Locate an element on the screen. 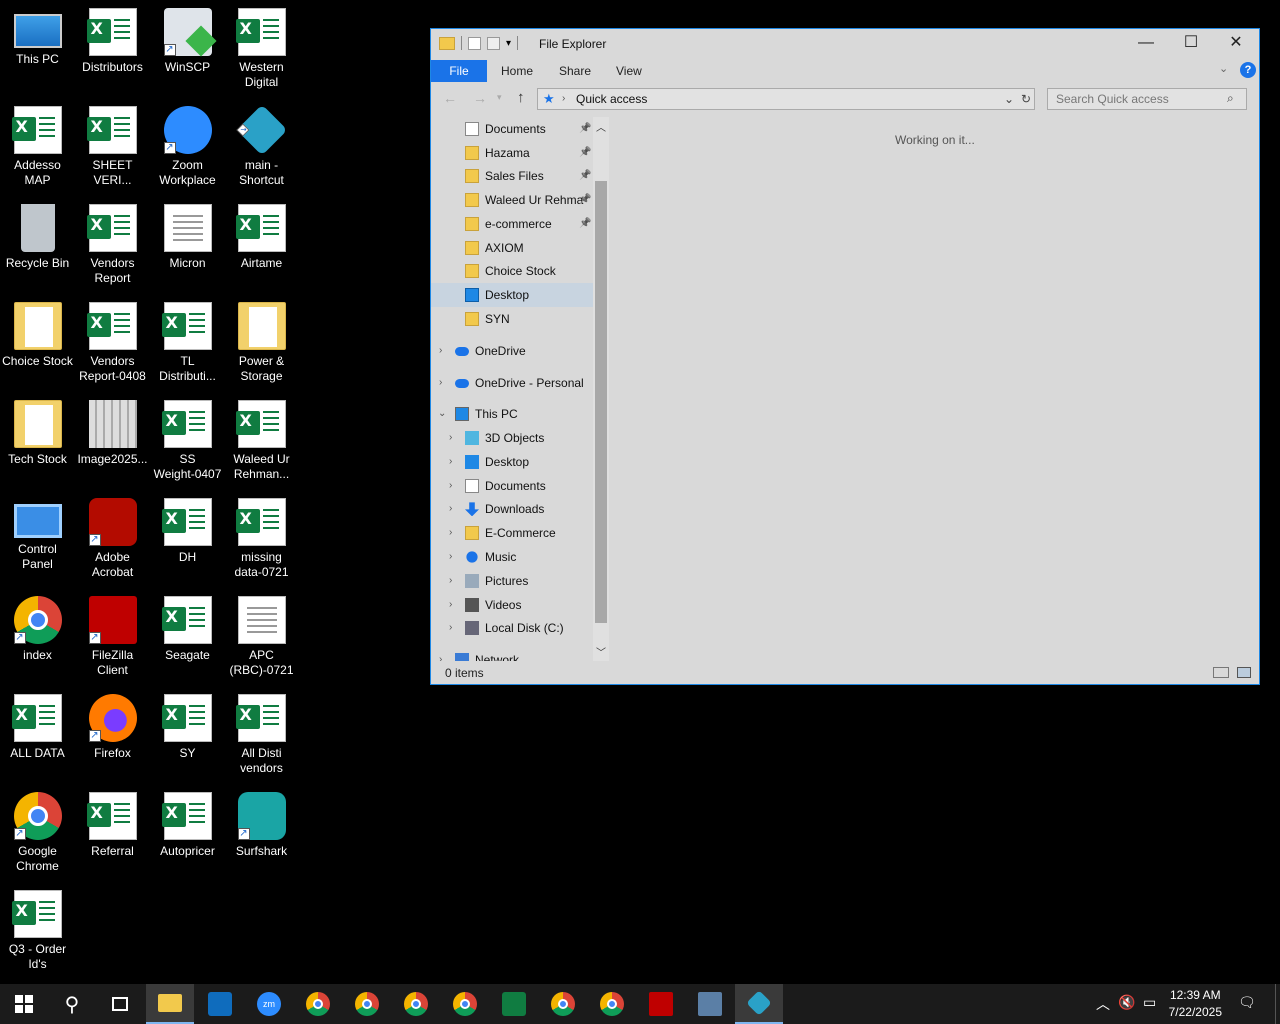 The width and height of the screenshot is (1280, 1024). nav-item-network: Network › is located at coordinates (512, 654).